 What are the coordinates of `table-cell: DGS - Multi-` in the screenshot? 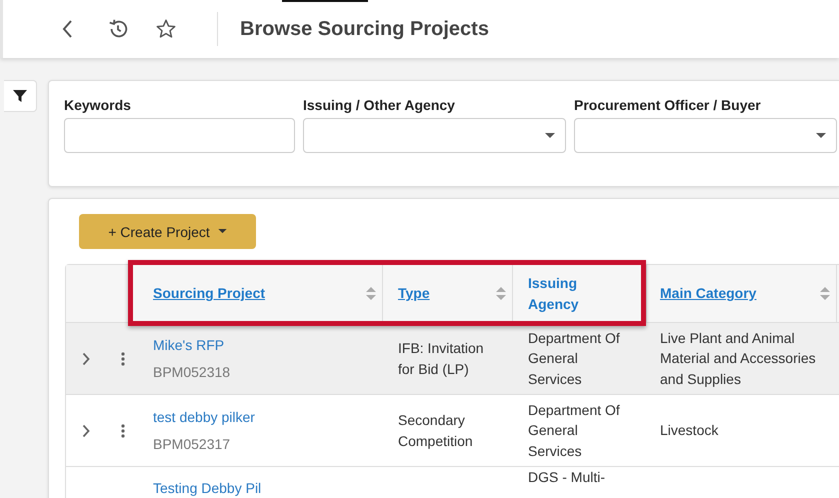 It's located at (566, 477).